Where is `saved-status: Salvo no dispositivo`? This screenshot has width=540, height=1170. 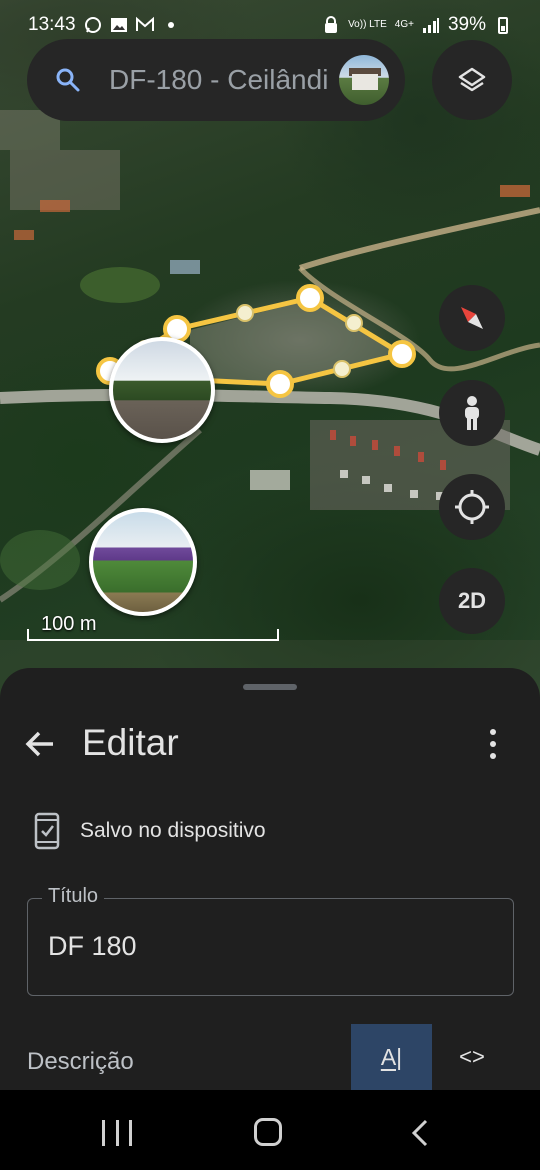 saved-status: Salvo no dispositivo is located at coordinates (150, 831).